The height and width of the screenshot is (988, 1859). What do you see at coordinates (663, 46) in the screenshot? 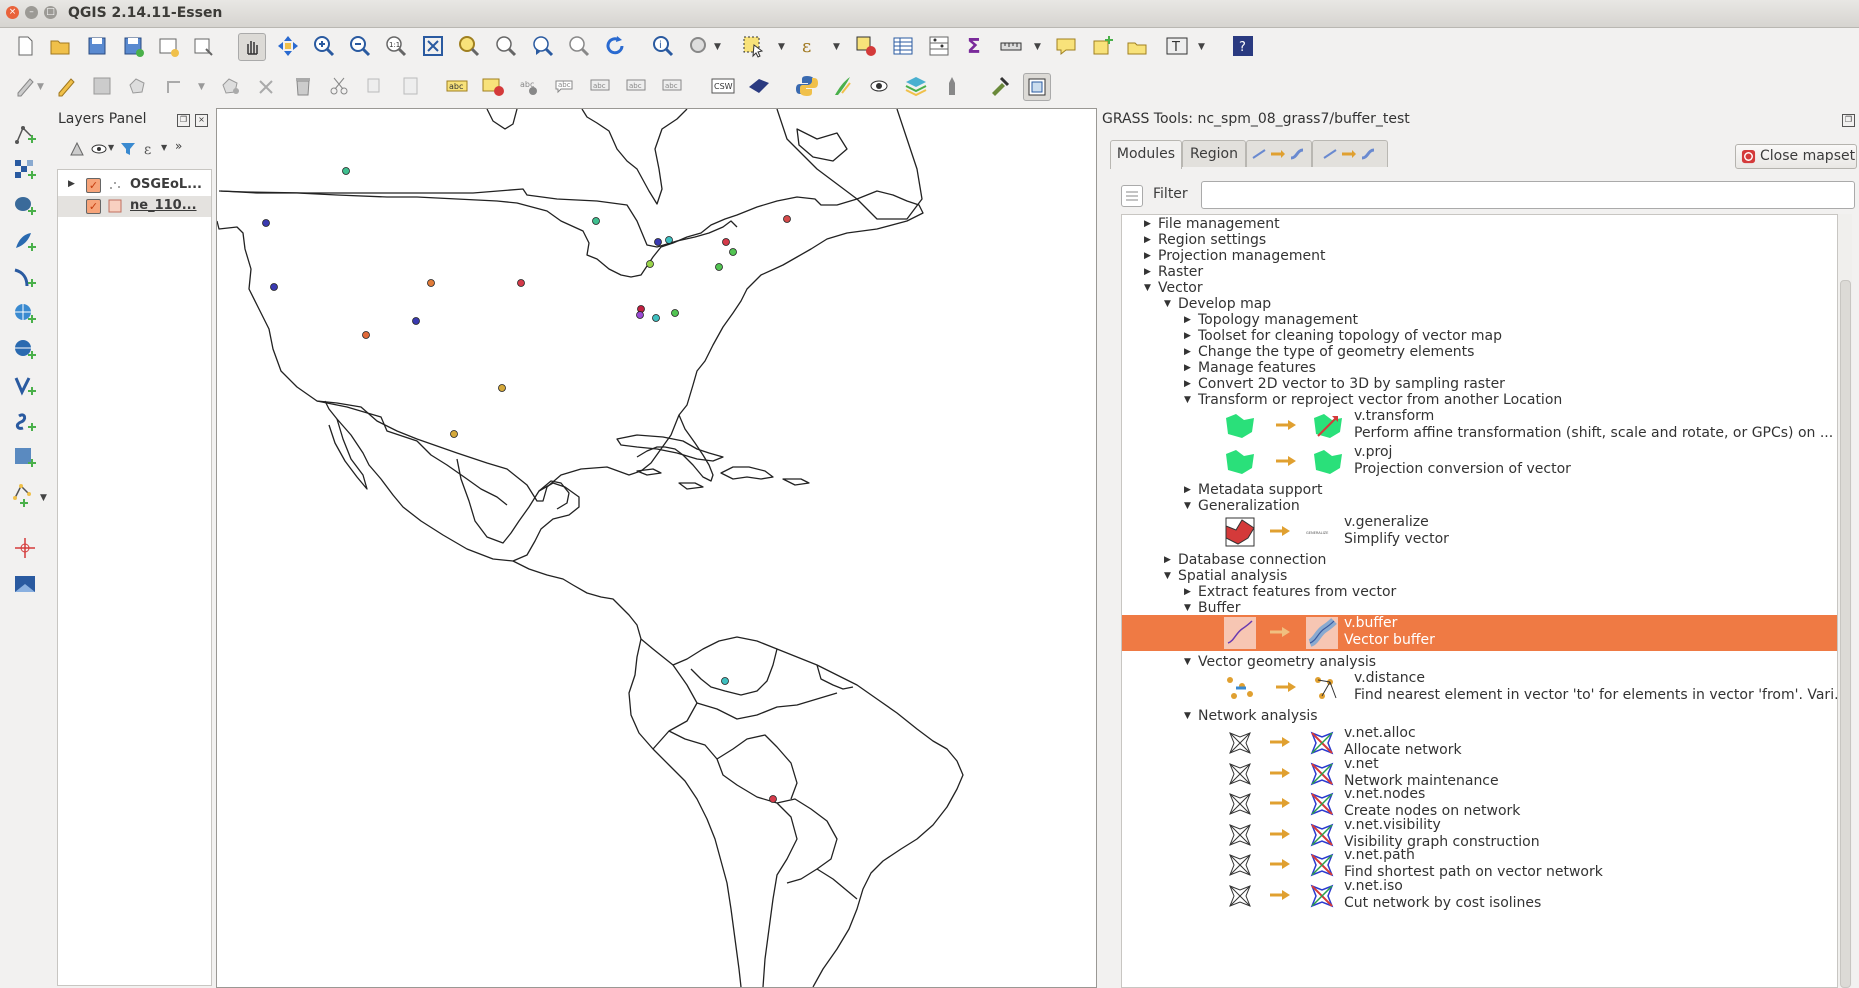
I see `identify-features-icon: i` at bounding box center [663, 46].